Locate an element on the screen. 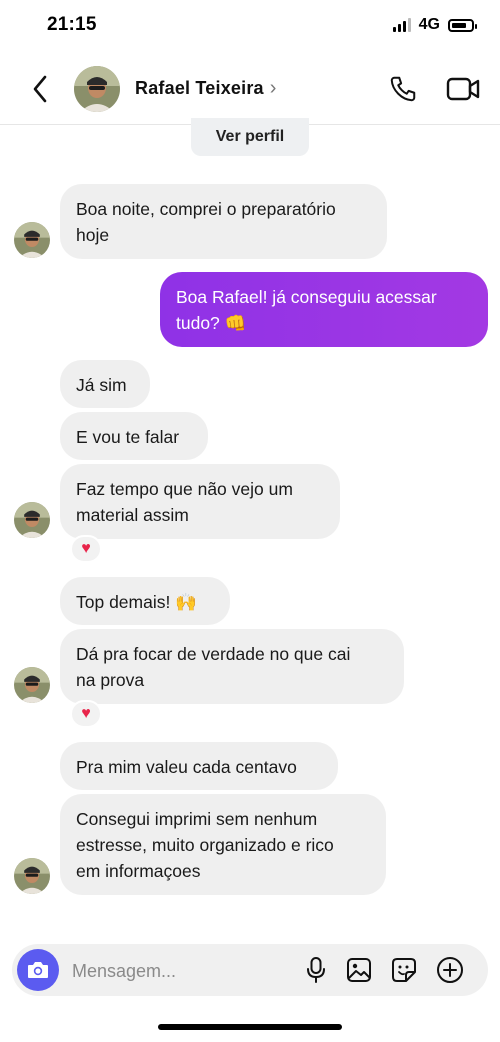 The height and width of the screenshot is (1042, 500). cellular-signal-icon is located at coordinates (401, 25).